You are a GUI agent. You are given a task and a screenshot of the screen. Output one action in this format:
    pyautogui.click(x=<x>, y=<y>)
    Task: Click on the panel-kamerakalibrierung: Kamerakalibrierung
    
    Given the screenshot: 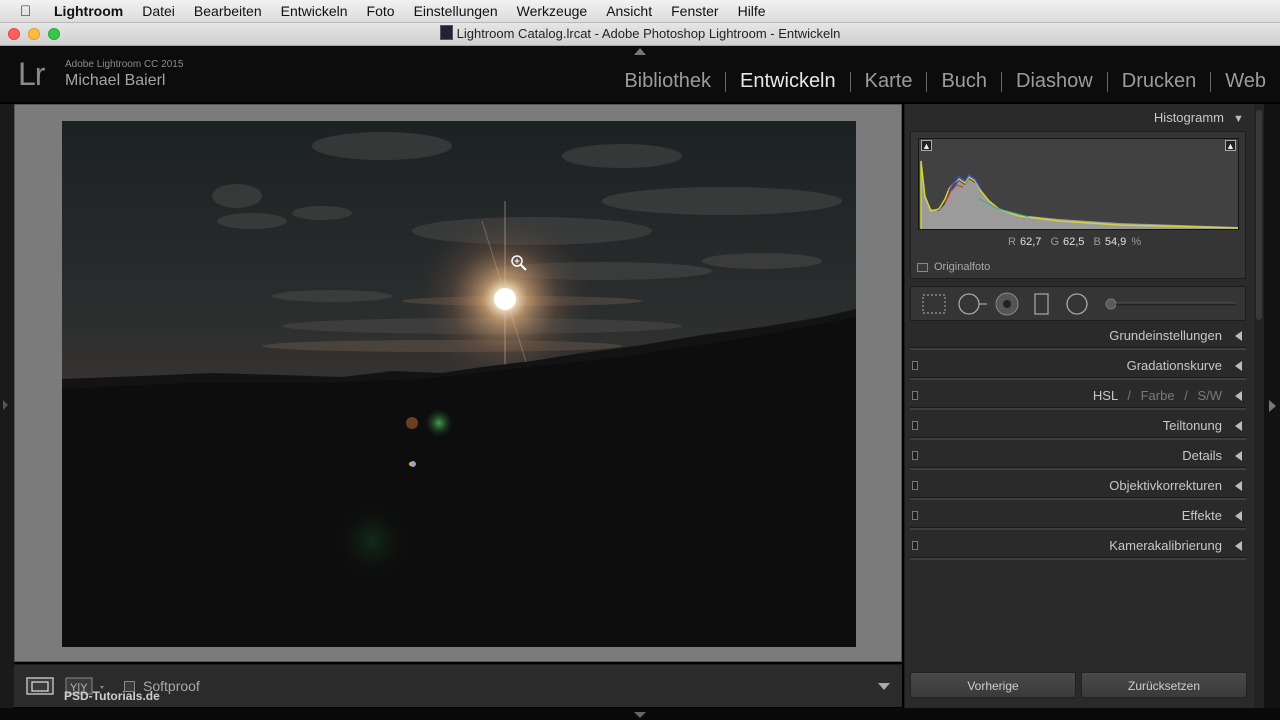 What is the action you would take?
    pyautogui.click(x=1078, y=546)
    